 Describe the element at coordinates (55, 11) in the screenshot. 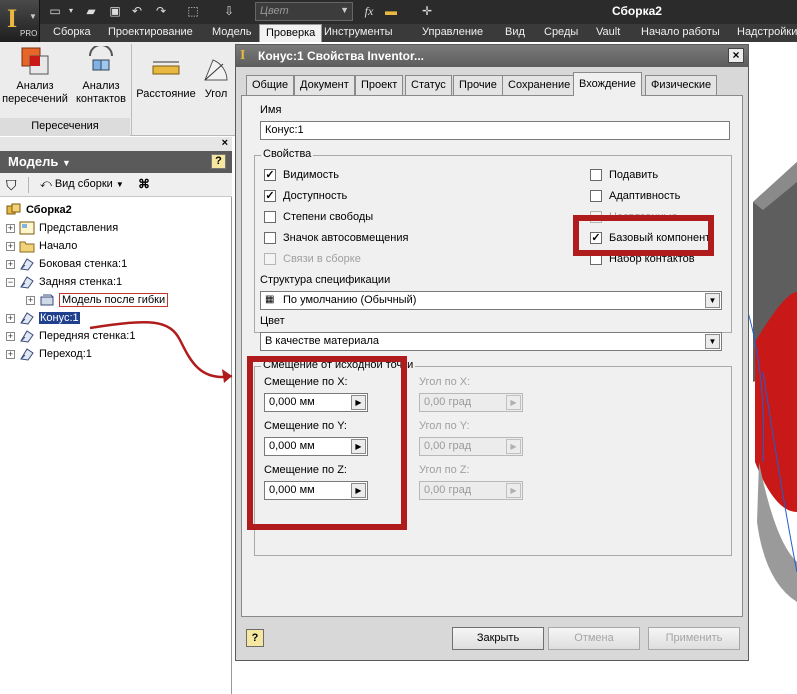

I see `new-file-icon: ▭` at that location.